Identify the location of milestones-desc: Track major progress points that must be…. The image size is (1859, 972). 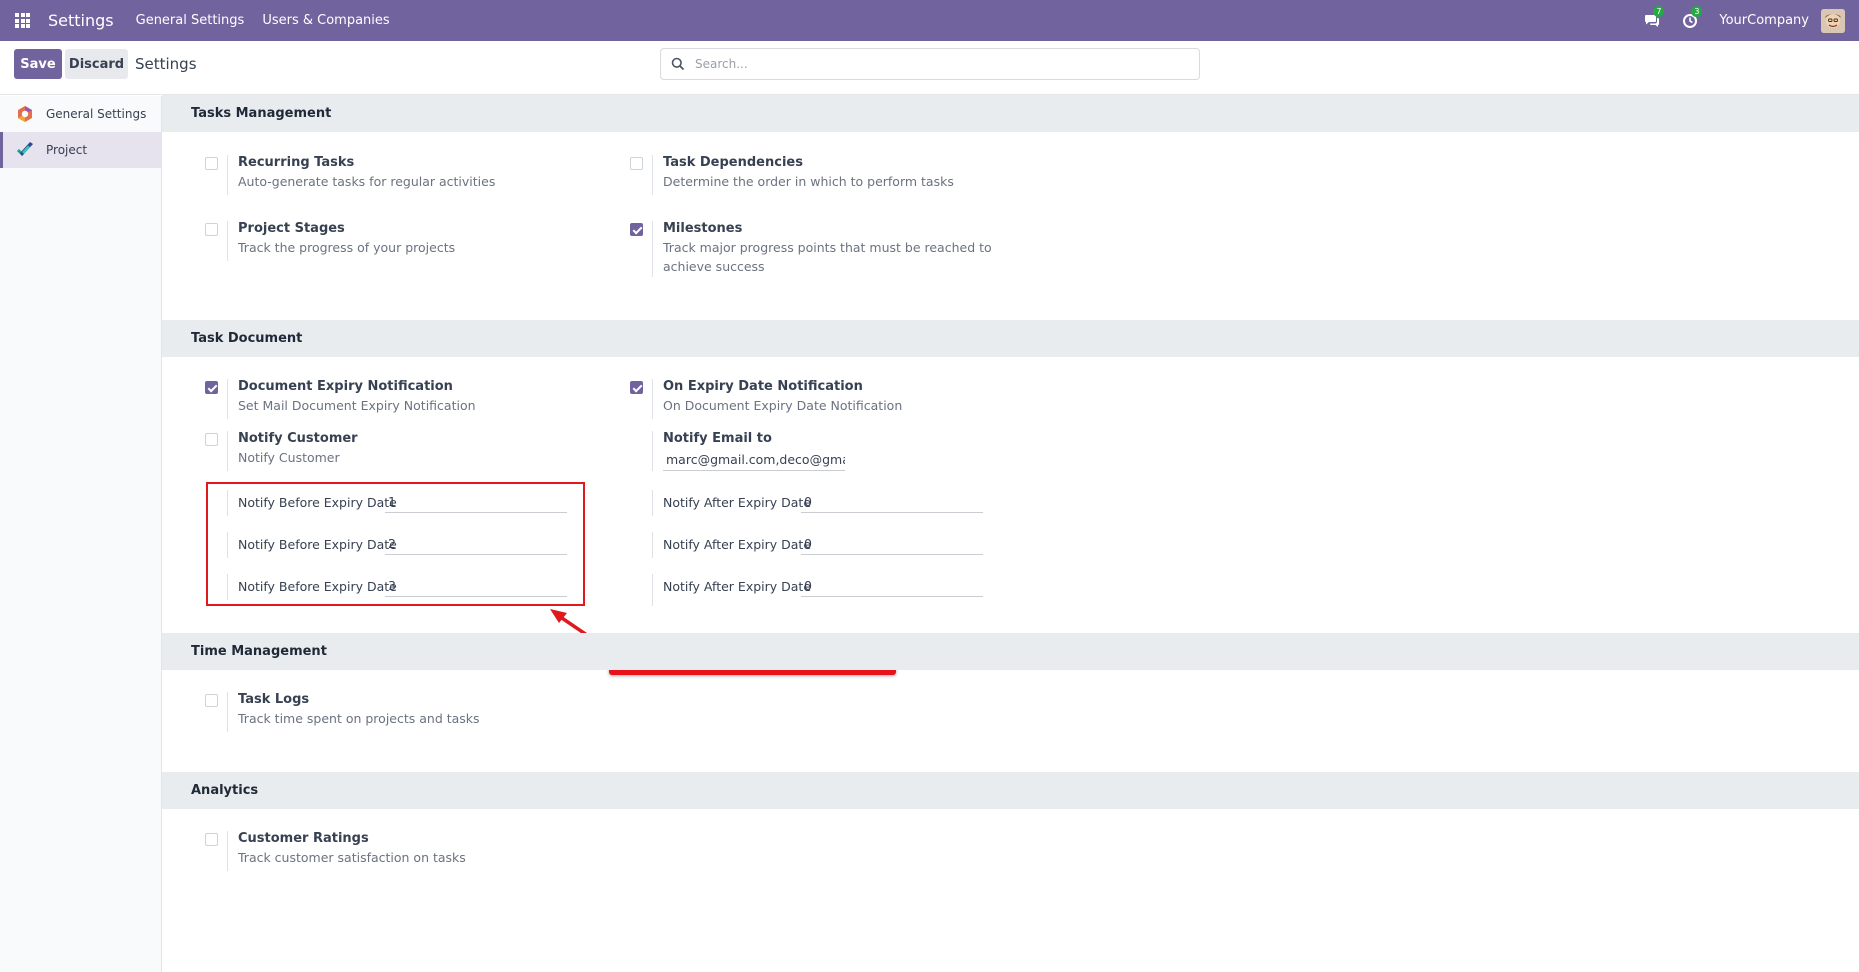
(827, 257).